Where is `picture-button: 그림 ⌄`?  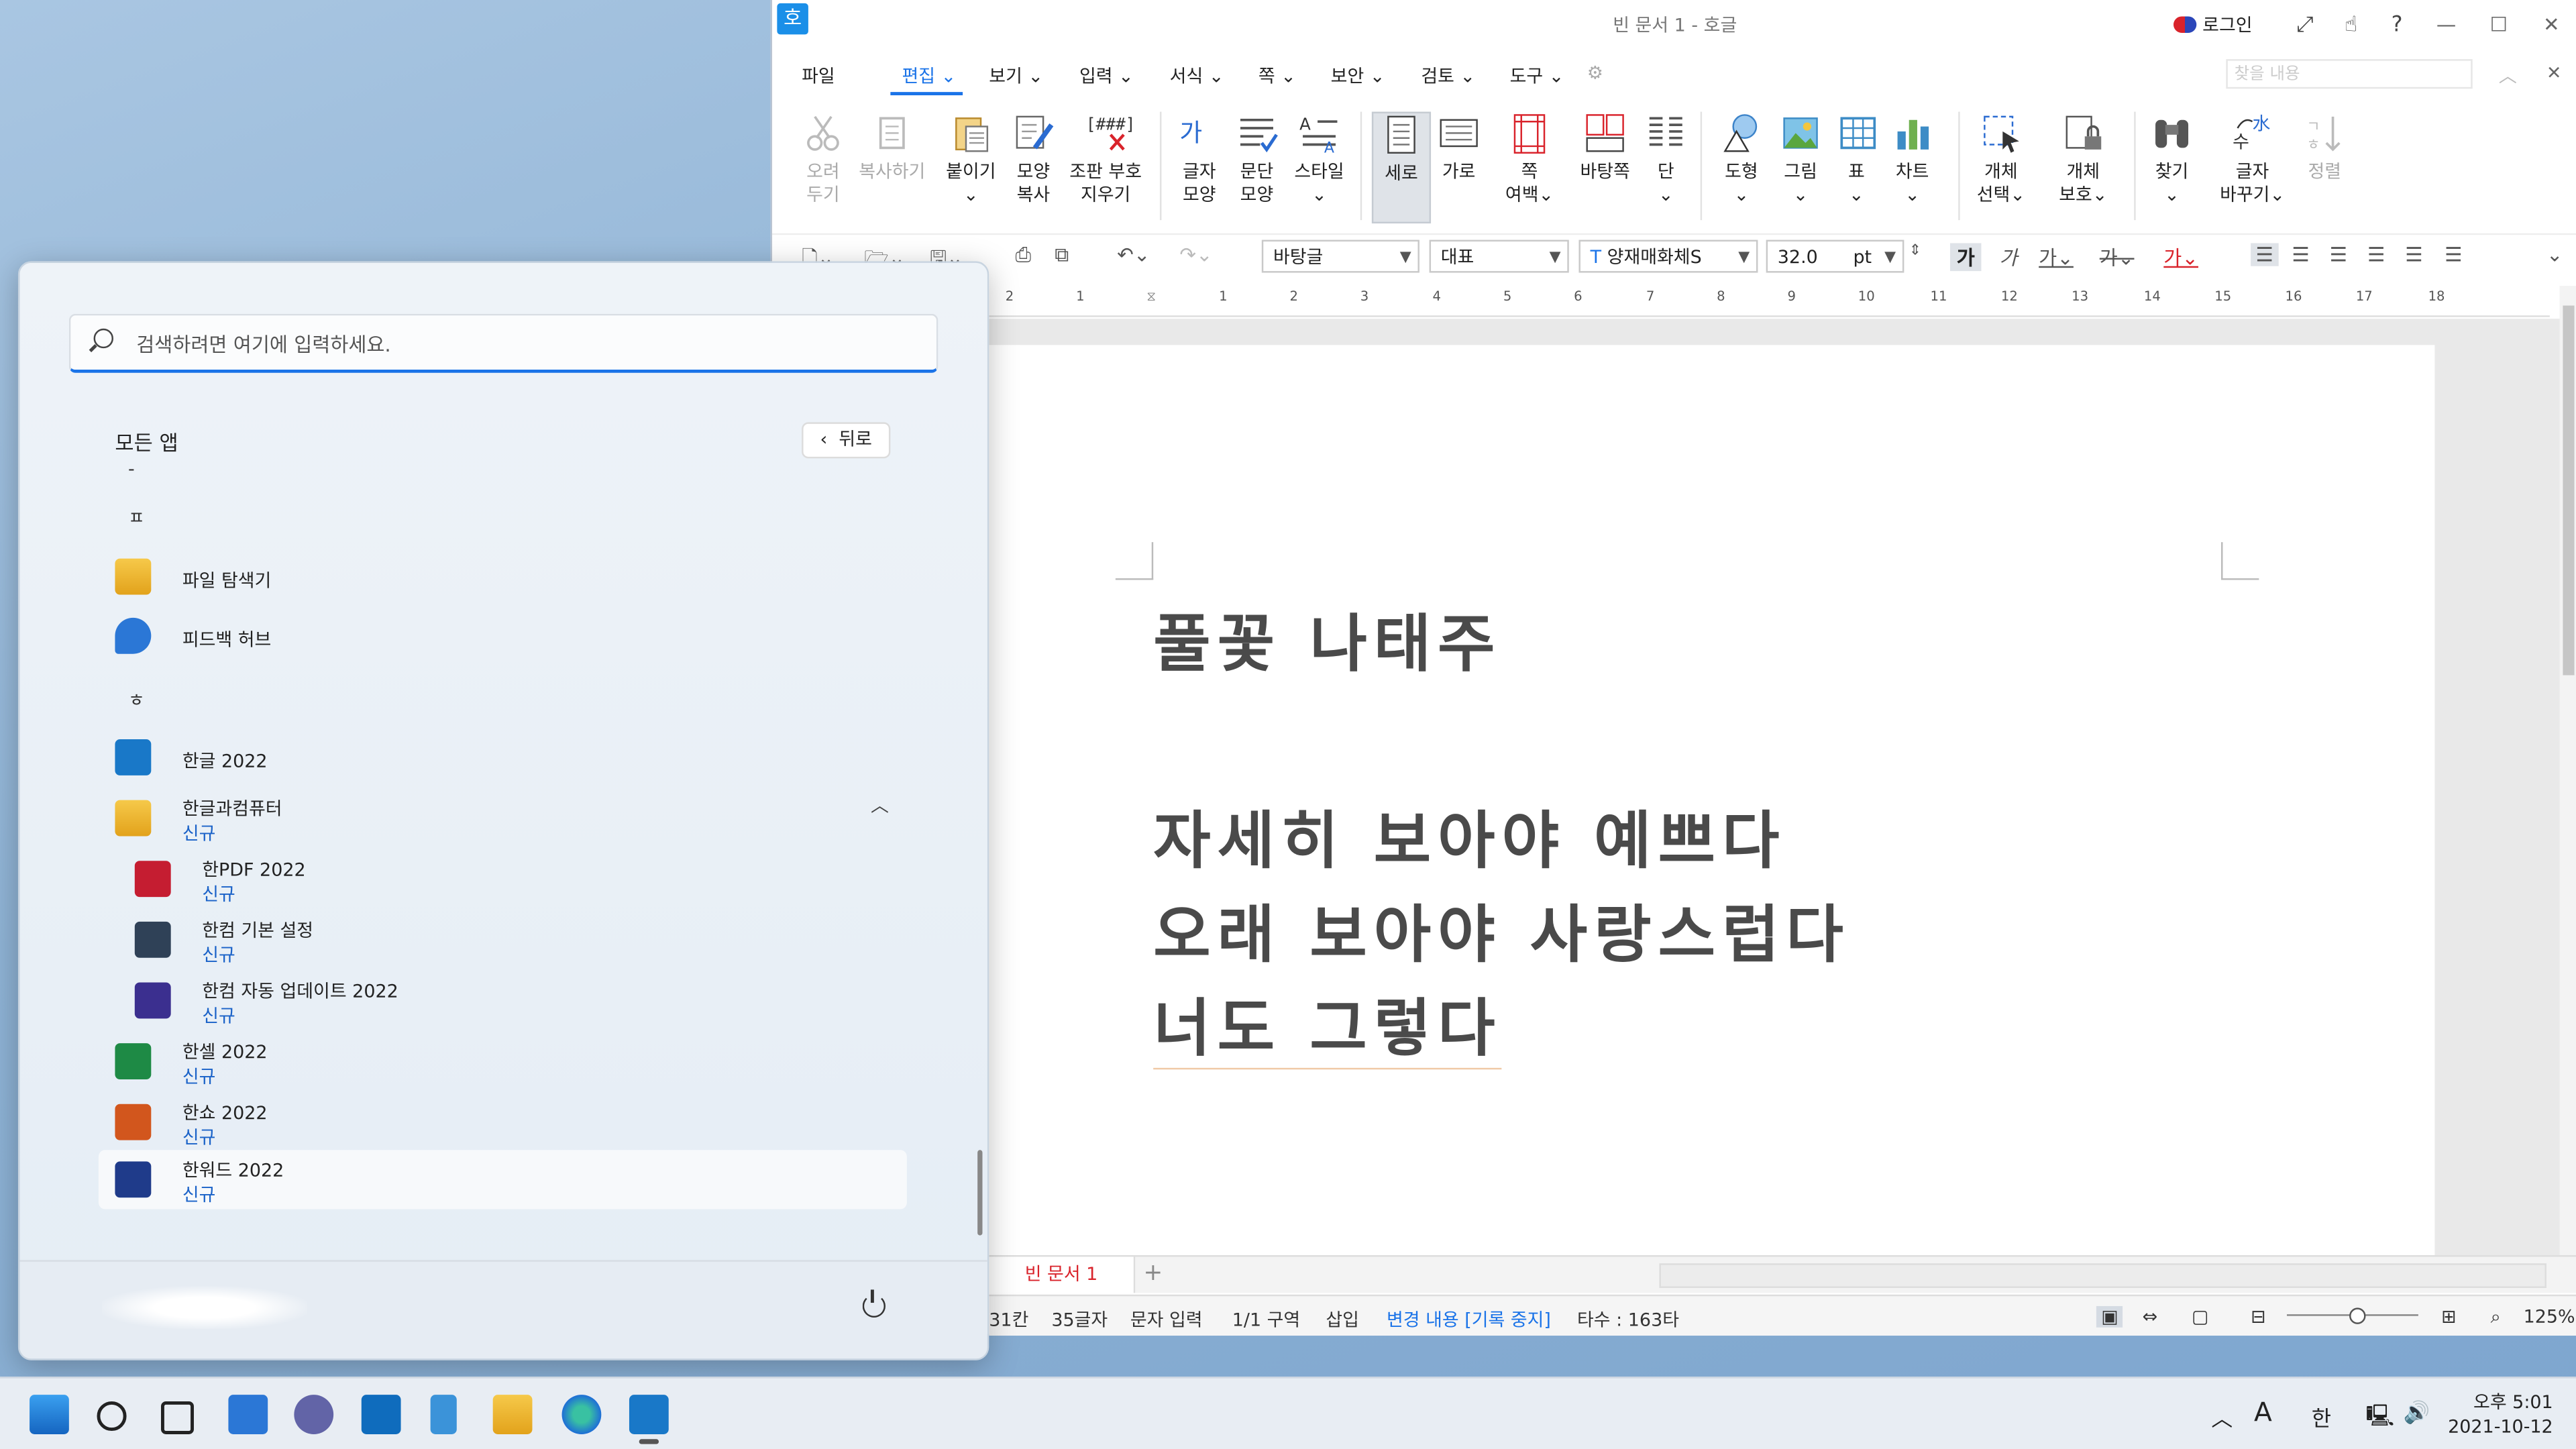
picture-button: 그림 ⌄ is located at coordinates (1801, 159).